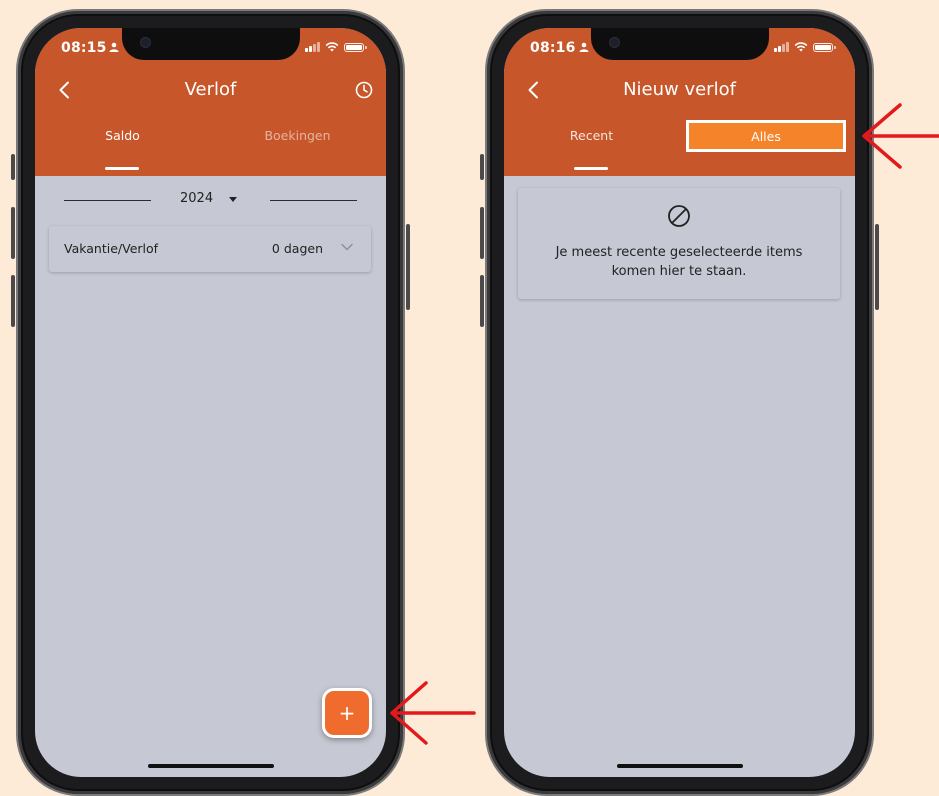 Image resolution: width=939 pixels, height=796 pixels. I want to click on chevron-down-icon, so click(347, 247).